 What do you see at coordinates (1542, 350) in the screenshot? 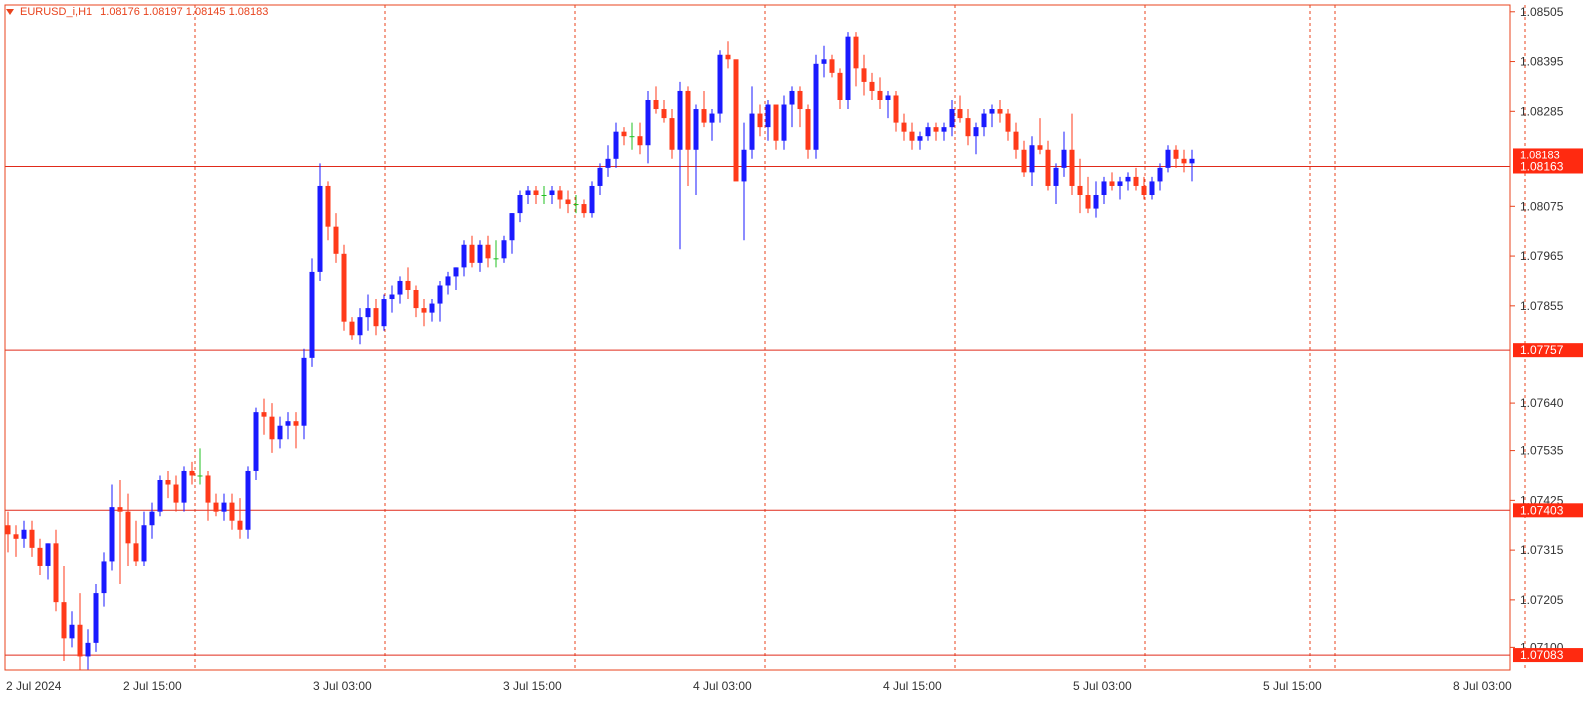
I see `level-tag-label: 1.07757` at bounding box center [1542, 350].